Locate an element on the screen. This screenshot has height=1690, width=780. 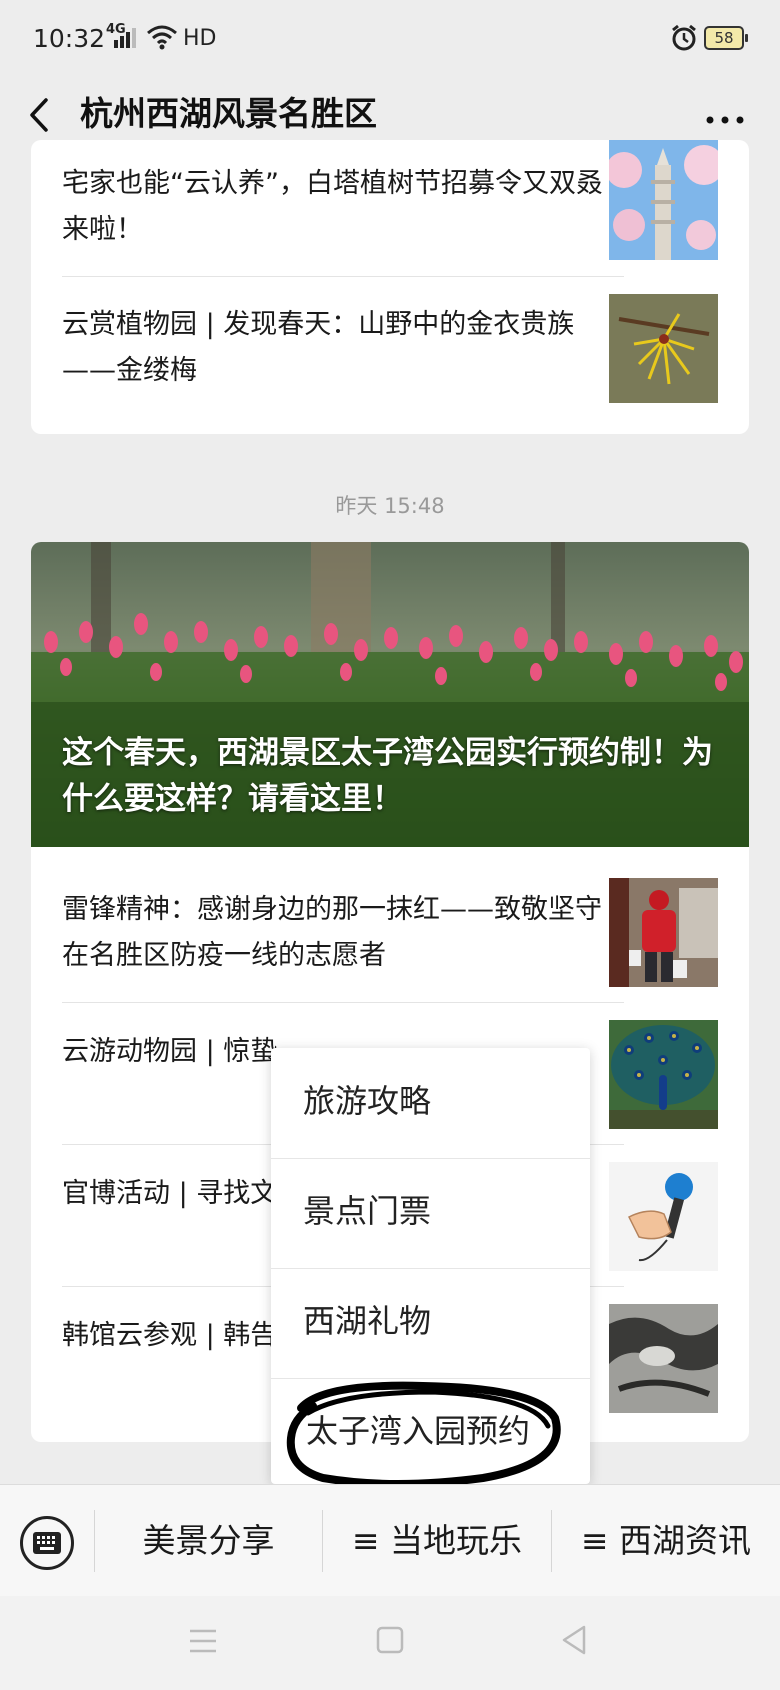
status-bar: 10:32 4G HD 58 is located at coordinates (390, 39).